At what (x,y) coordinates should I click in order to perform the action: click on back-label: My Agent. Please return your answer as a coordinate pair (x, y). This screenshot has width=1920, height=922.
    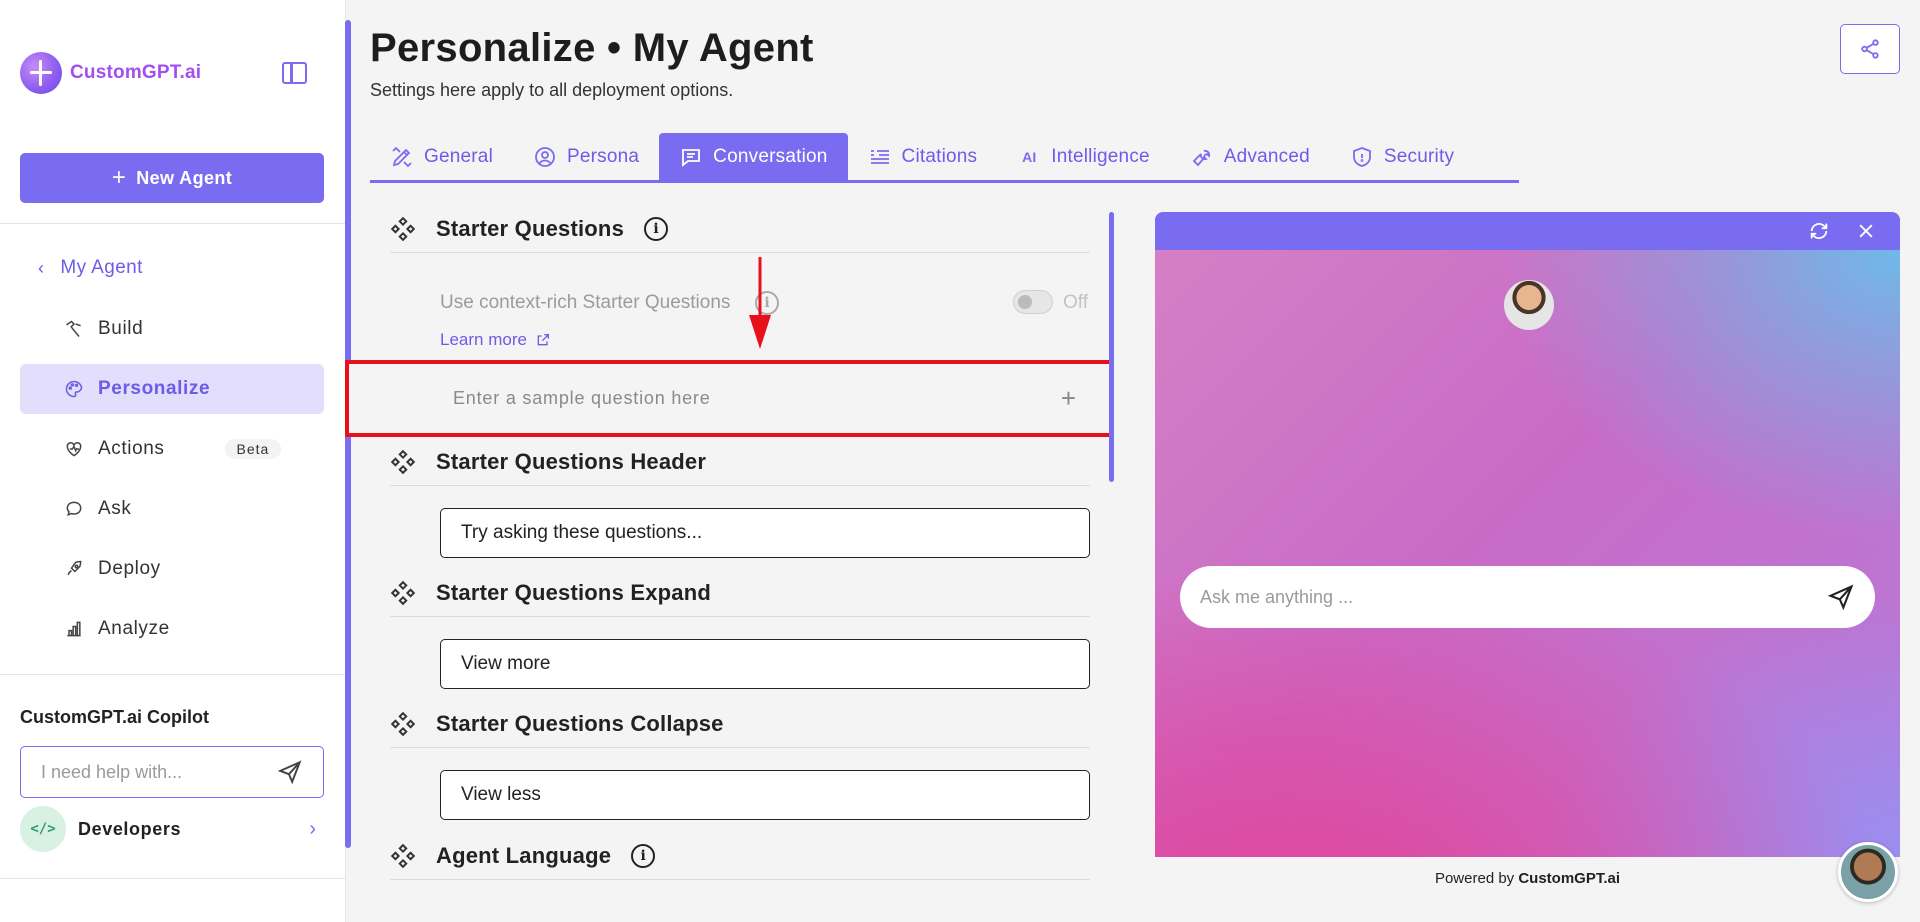
    Looking at the image, I should click on (101, 267).